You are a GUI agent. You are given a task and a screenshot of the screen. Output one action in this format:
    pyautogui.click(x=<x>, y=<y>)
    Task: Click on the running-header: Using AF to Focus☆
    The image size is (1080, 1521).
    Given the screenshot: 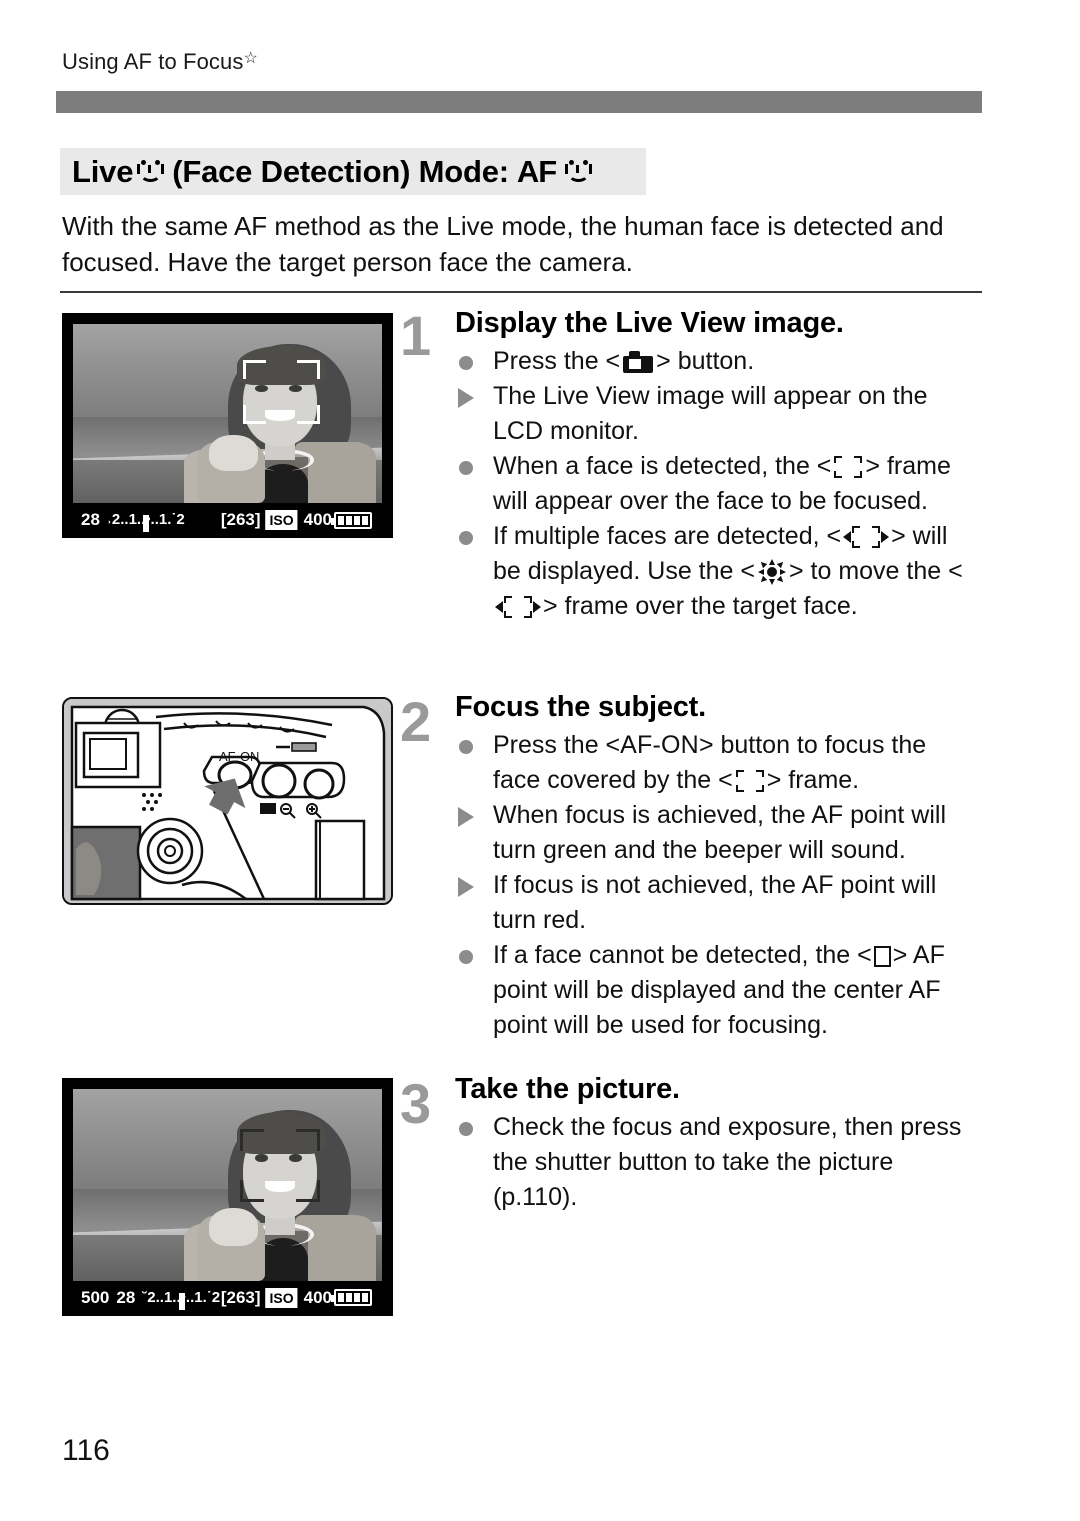 What is the action you would take?
    pyautogui.click(x=160, y=61)
    